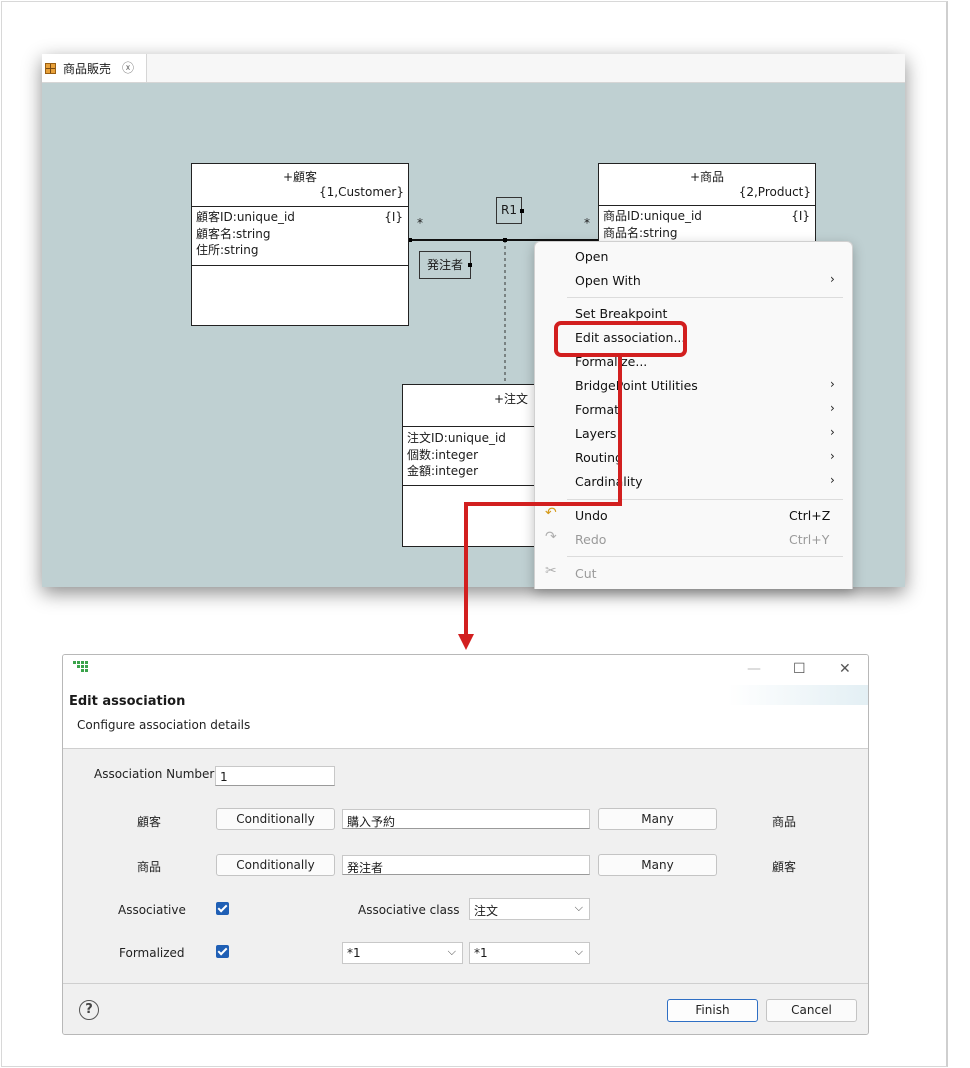 This screenshot has height=1068, width=970. What do you see at coordinates (529, 953) in the screenshot?
I see `formalize-right-select: *1 ⌵` at bounding box center [529, 953].